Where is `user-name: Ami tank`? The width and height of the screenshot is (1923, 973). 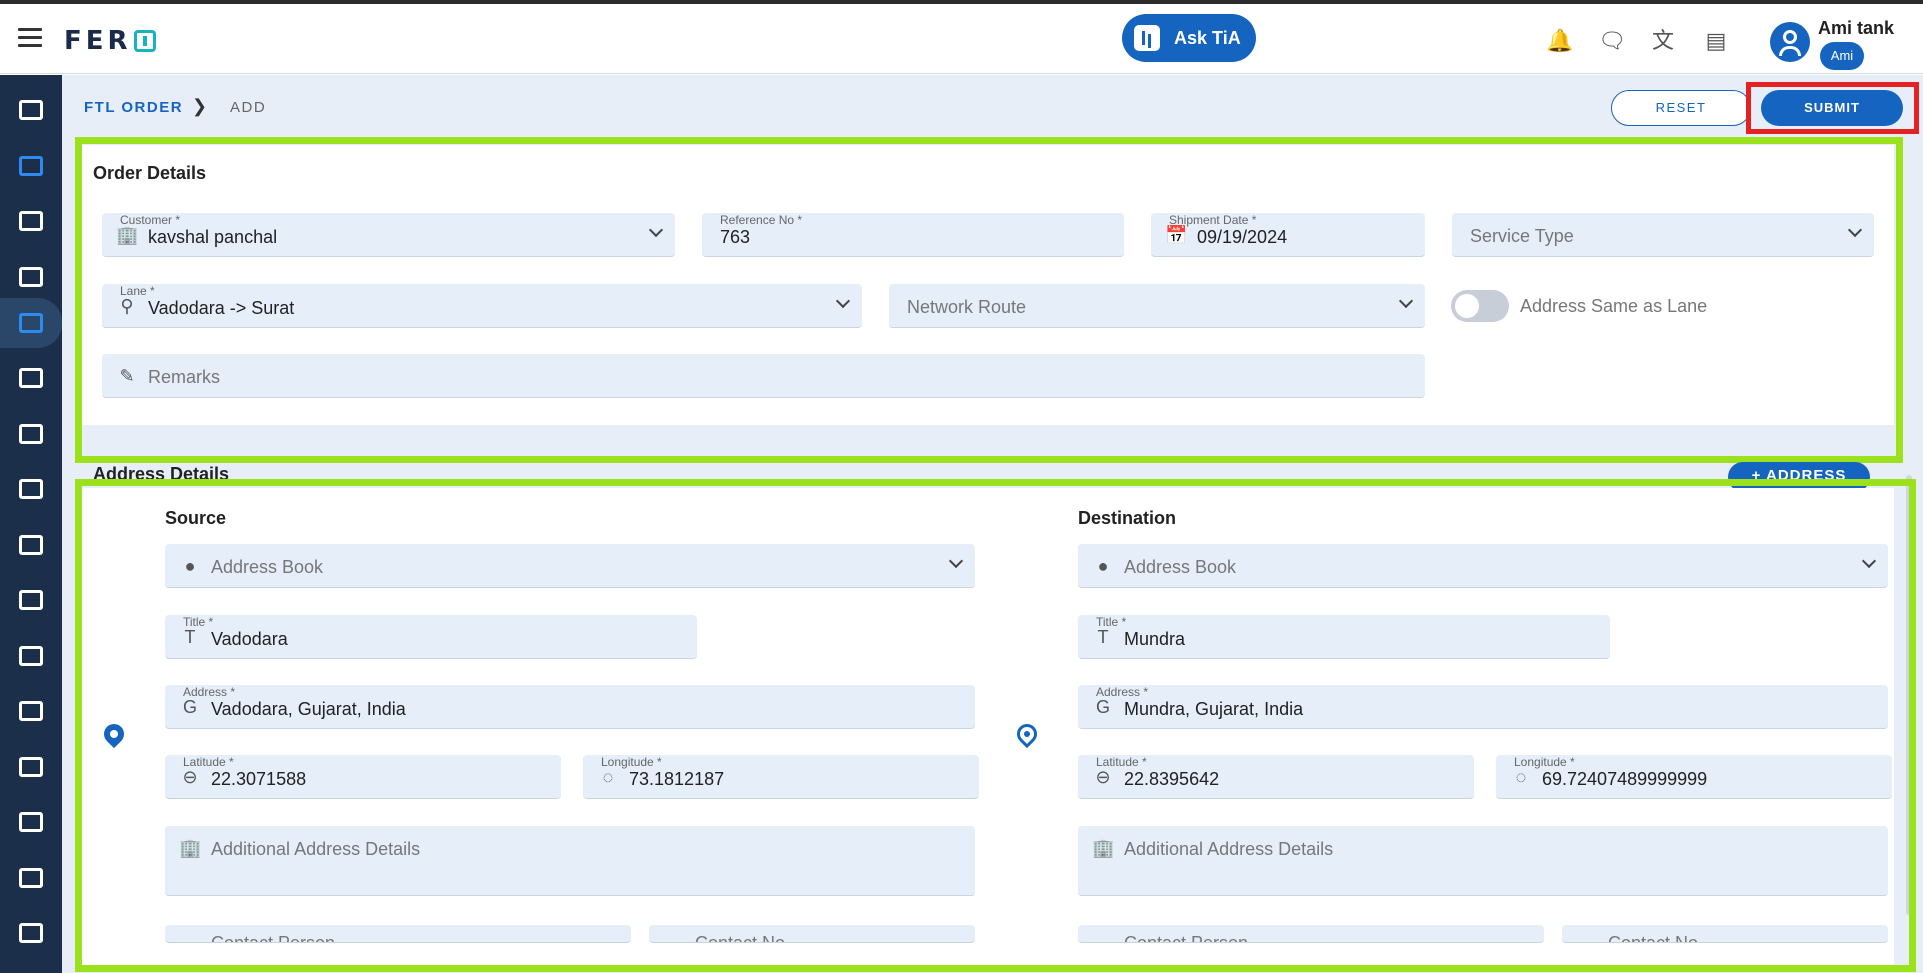
user-name: Ami tank is located at coordinates (1856, 28).